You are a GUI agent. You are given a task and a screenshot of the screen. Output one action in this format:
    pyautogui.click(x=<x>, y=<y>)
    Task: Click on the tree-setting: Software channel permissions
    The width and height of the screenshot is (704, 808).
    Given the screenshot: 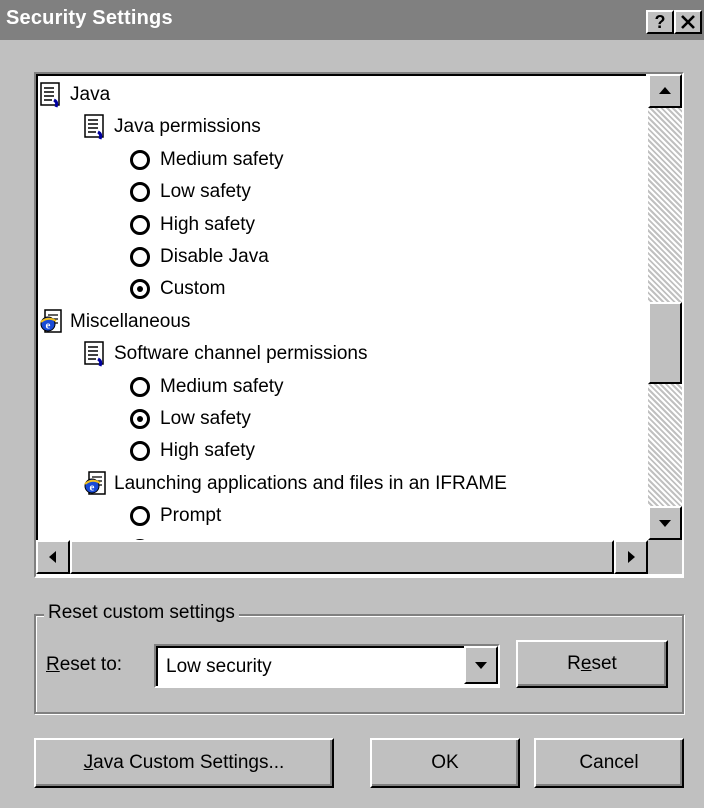 What is the action you would take?
    pyautogui.click(x=225, y=354)
    